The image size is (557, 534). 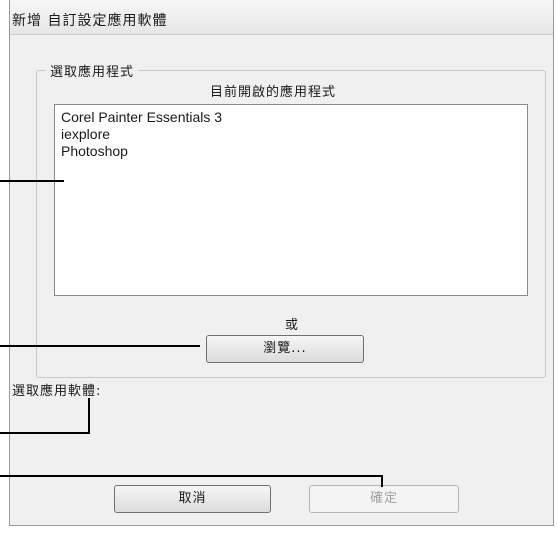 I want to click on selected-app-label: 選取應用軟體:, so click(x=57, y=391).